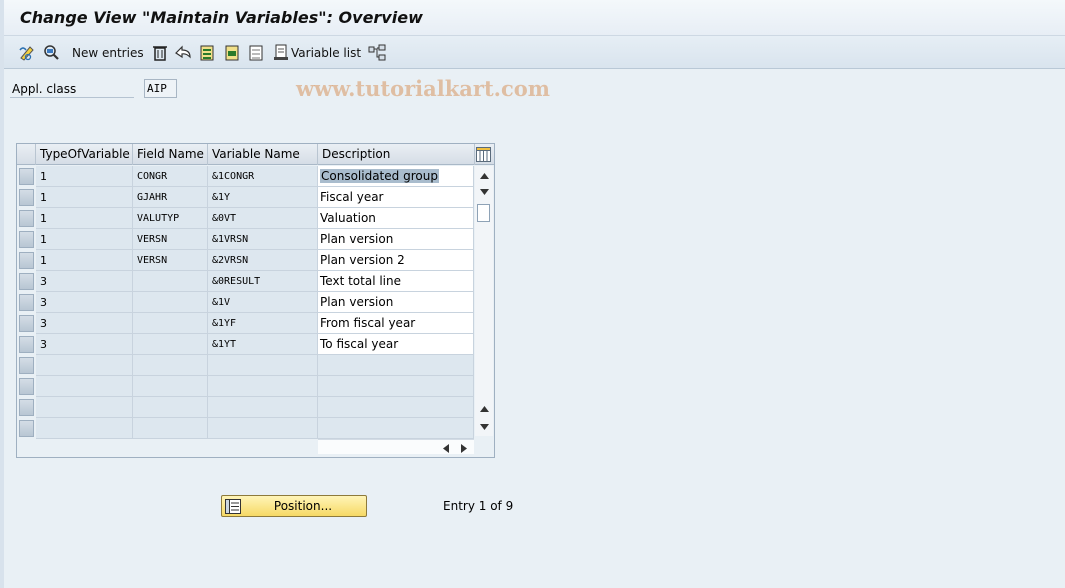 This screenshot has width=1065, height=588. What do you see at coordinates (379, 176) in the screenshot?
I see `selected-text: Consolidated group` at bounding box center [379, 176].